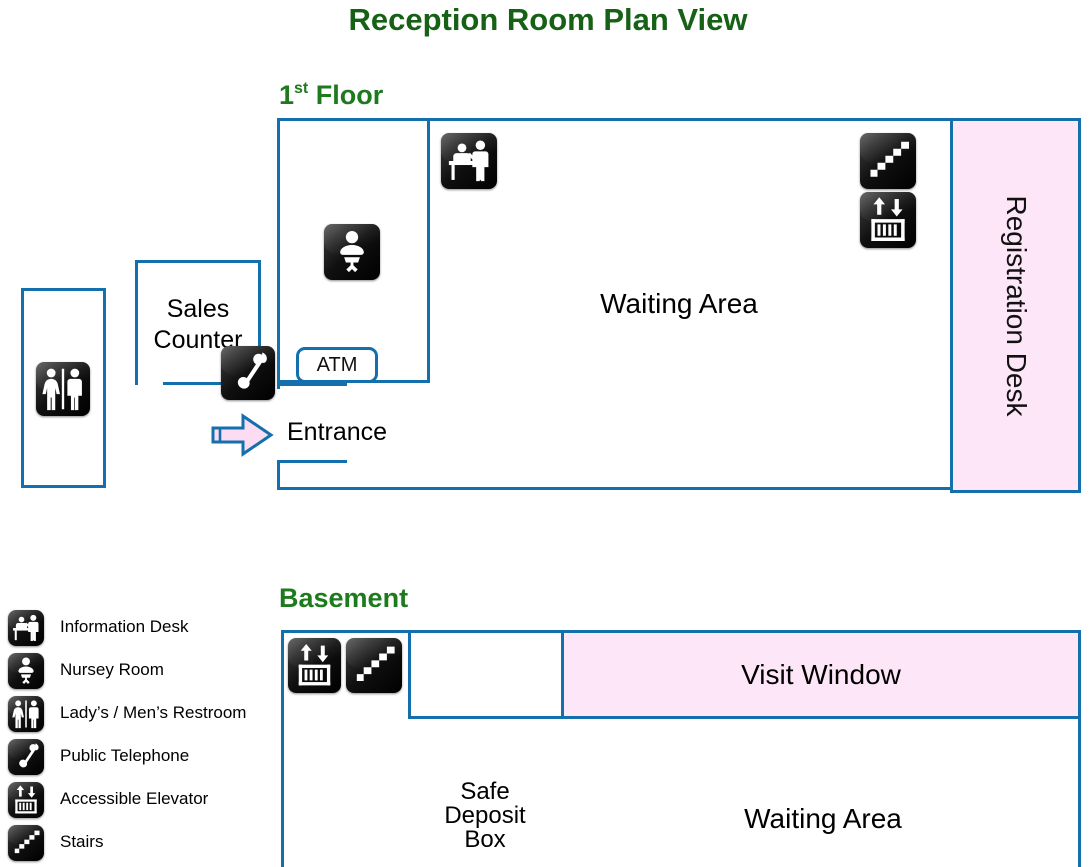 This screenshot has height=867, width=1090. I want to click on legend-label: Nursey Room, so click(112, 669).